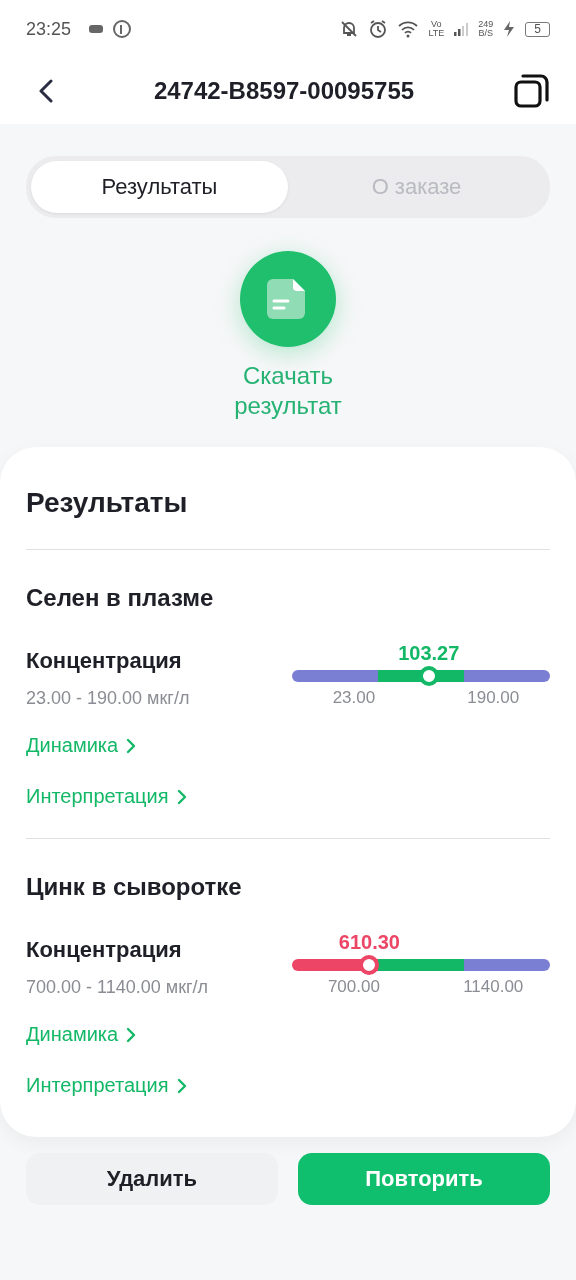 The width and height of the screenshot is (576, 1280). I want to click on reference-range: 700.00 - 1140.00 мкг/л, so click(117, 987).